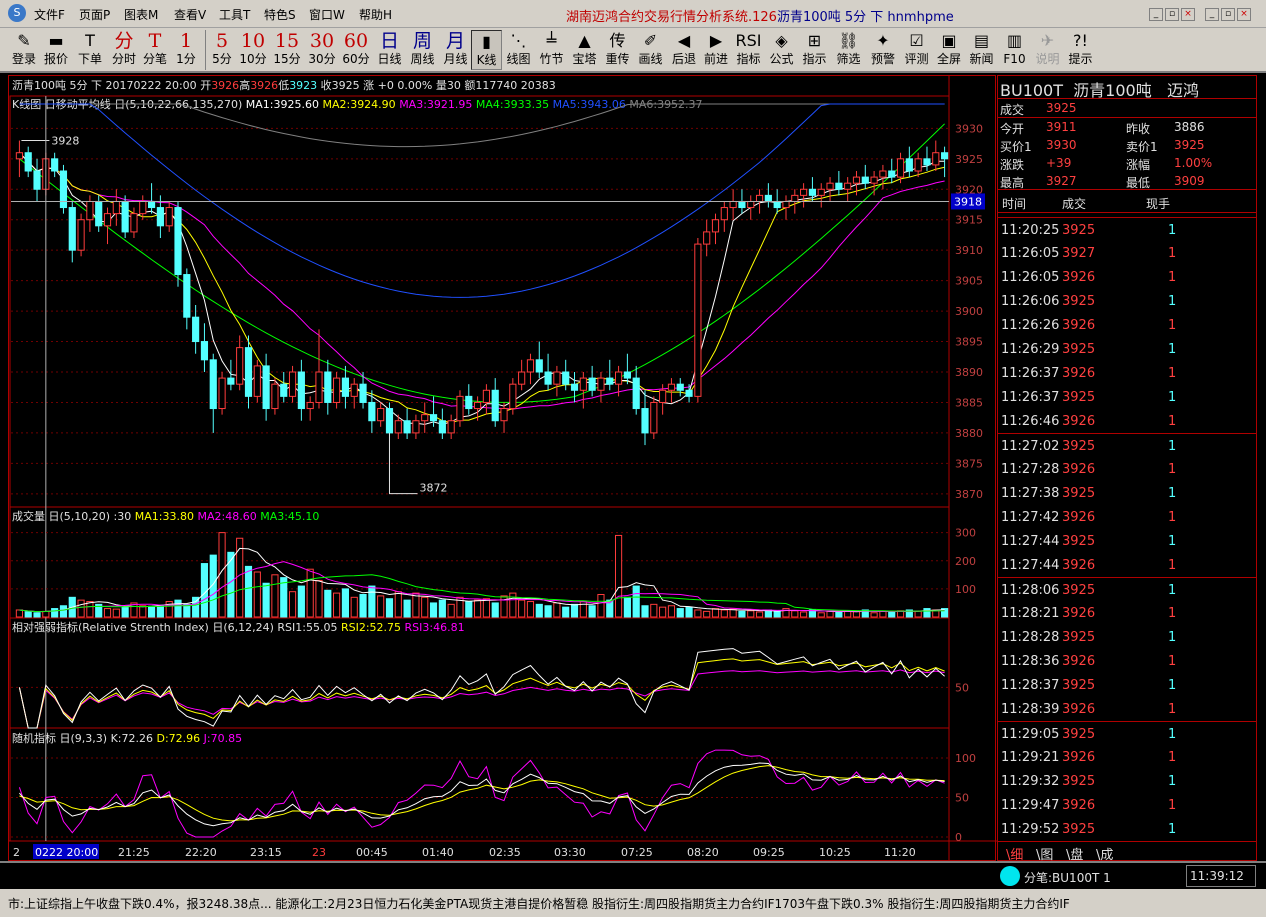 Image resolution: width=1266 pixels, height=917 pixels. Describe the element at coordinates (949, 50) in the screenshot. I see `toolbar-fullscreen-button: ▣ 全屏` at that location.